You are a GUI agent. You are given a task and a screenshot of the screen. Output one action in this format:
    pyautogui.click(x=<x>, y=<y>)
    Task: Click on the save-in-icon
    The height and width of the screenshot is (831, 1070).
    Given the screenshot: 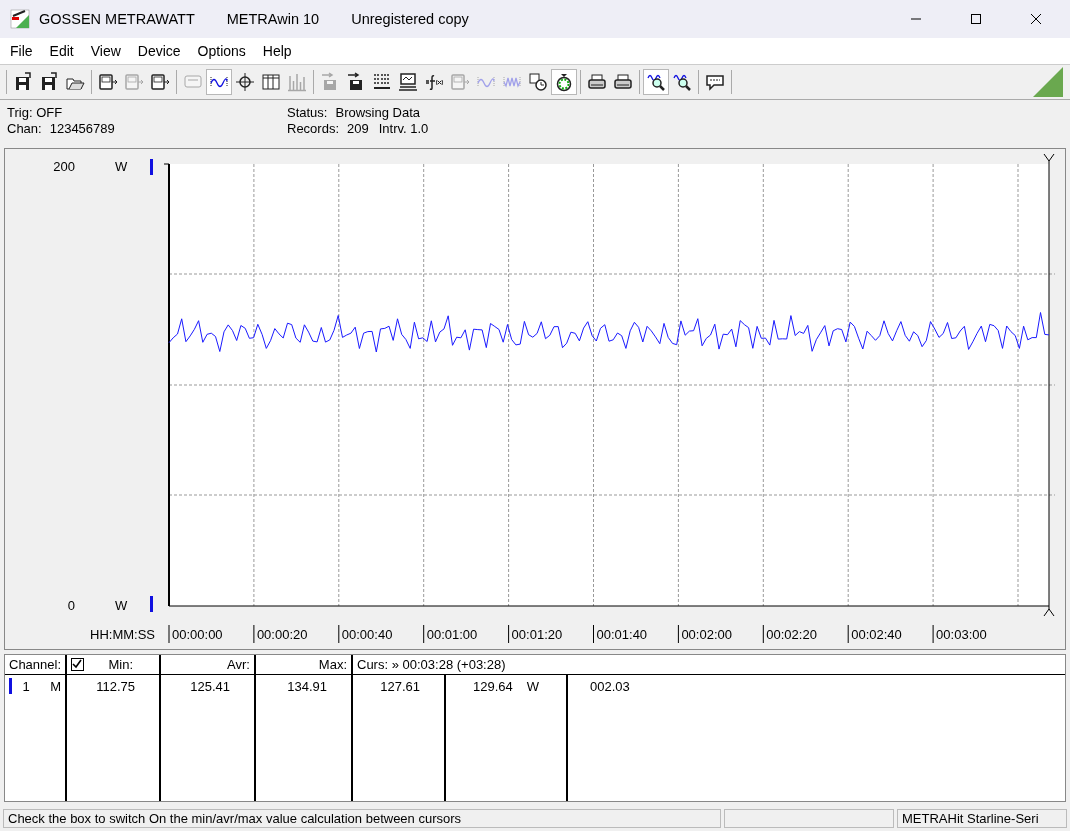 What is the action you would take?
    pyautogui.click(x=49, y=81)
    